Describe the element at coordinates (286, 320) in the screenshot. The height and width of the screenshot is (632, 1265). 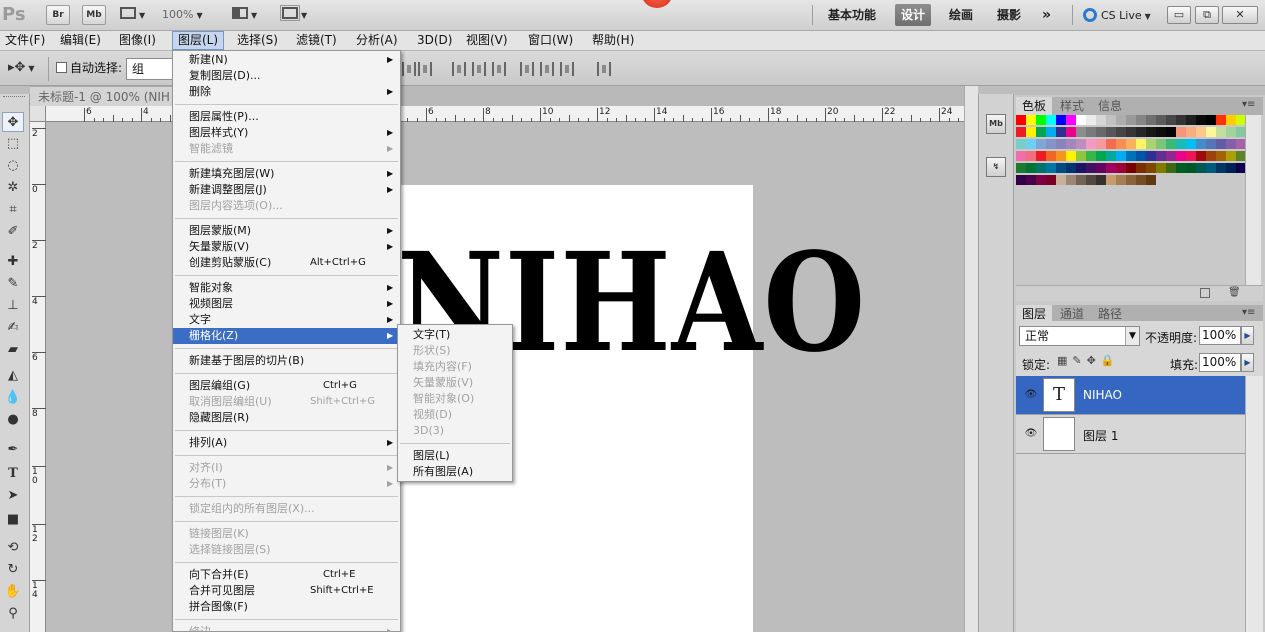
I see `layer-menu-item: 文字 ▶` at that location.